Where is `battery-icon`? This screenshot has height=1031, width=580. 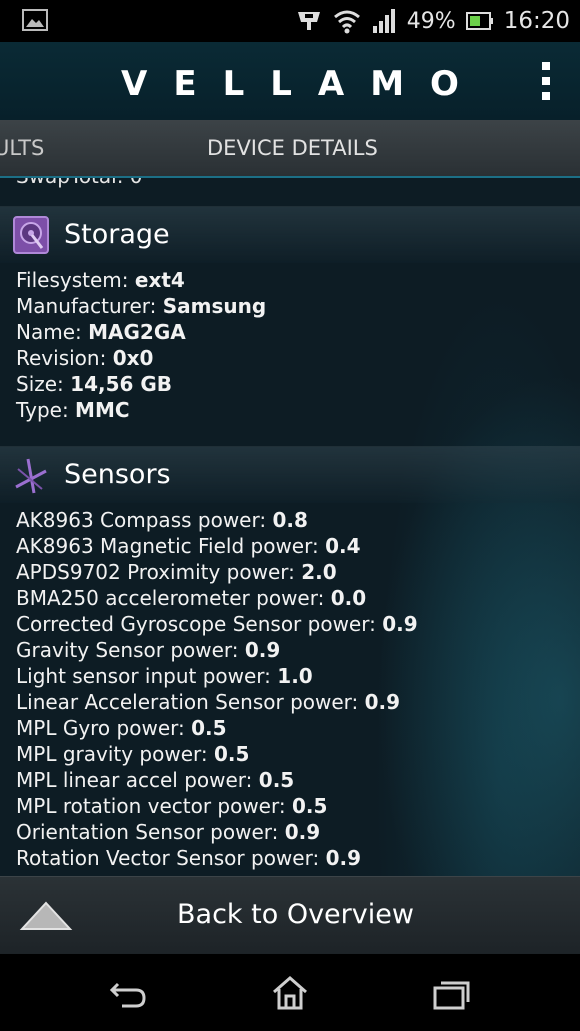
battery-icon is located at coordinates (479, 21).